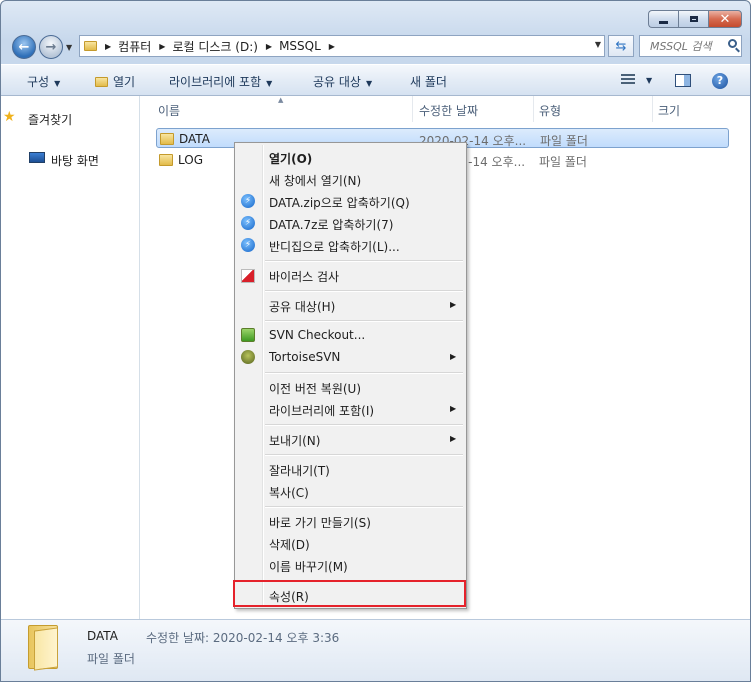 Image resolution: width=751 pixels, height=682 pixels. What do you see at coordinates (321, 410) in the screenshot?
I see `menu-item-include-library: 라이브러리에 포함(I)` at bounding box center [321, 410].